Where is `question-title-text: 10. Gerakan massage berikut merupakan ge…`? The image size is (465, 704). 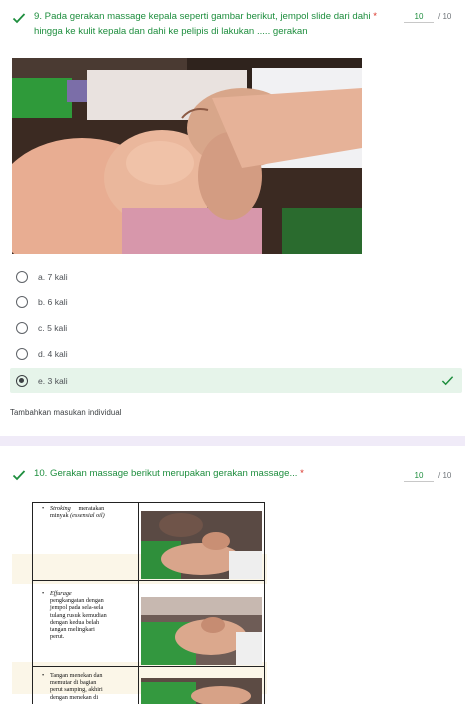 question-title-text: 10. Gerakan massage berikut merupakan ge… is located at coordinates (166, 473).